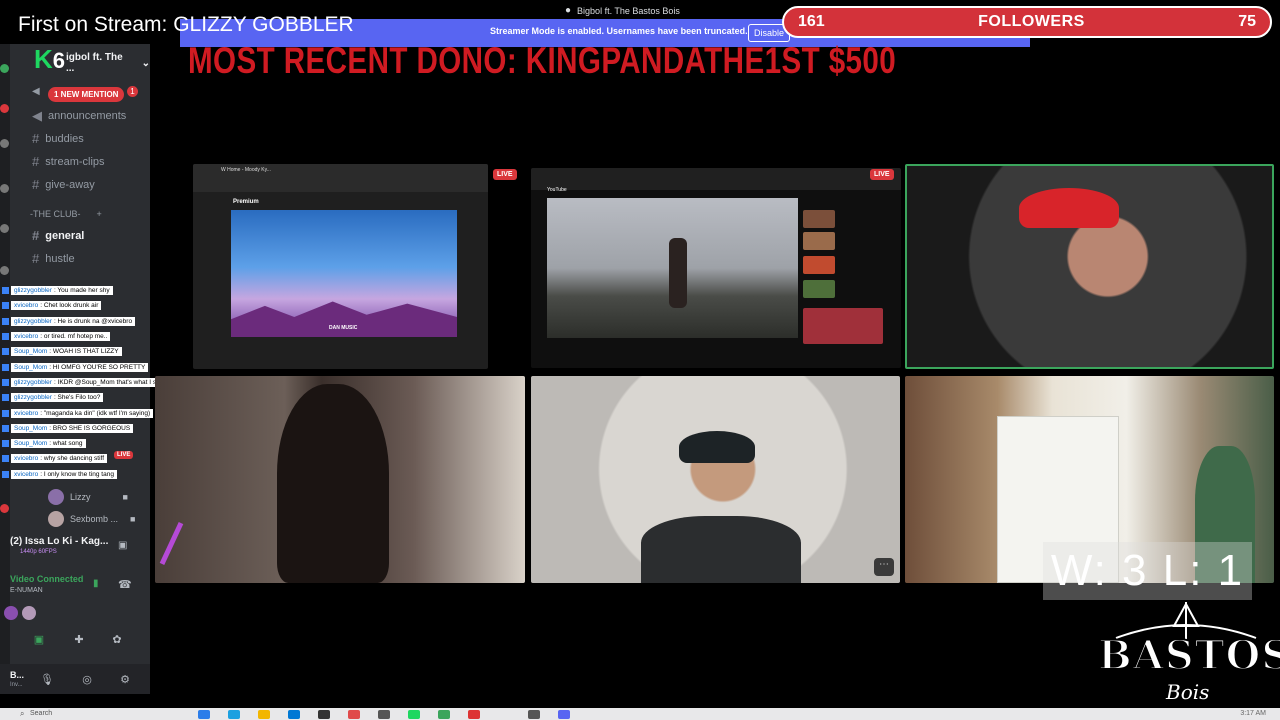 The image size is (1280, 720). I want to click on folder-icon, so click(264, 714).